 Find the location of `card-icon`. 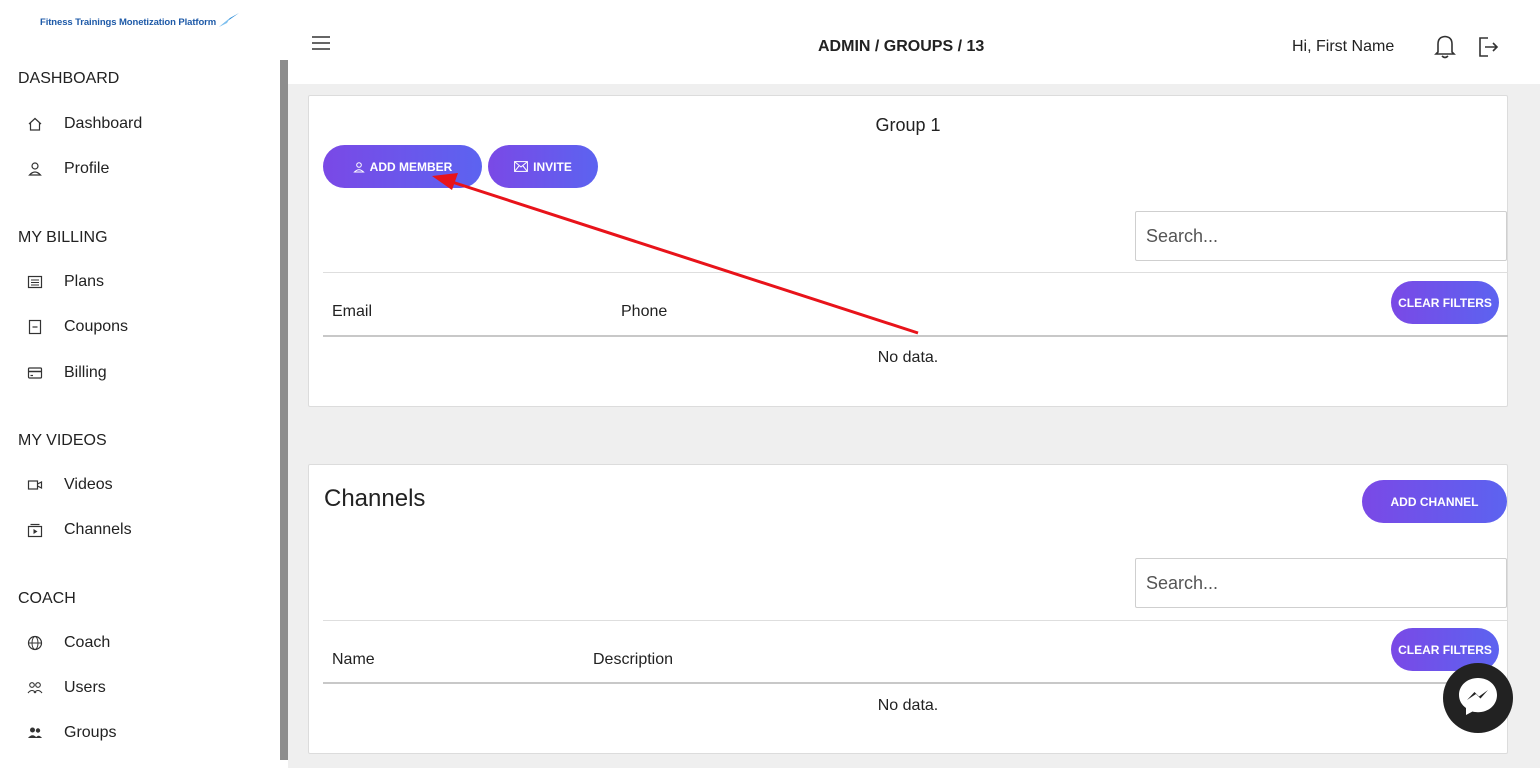

card-icon is located at coordinates (35, 373).